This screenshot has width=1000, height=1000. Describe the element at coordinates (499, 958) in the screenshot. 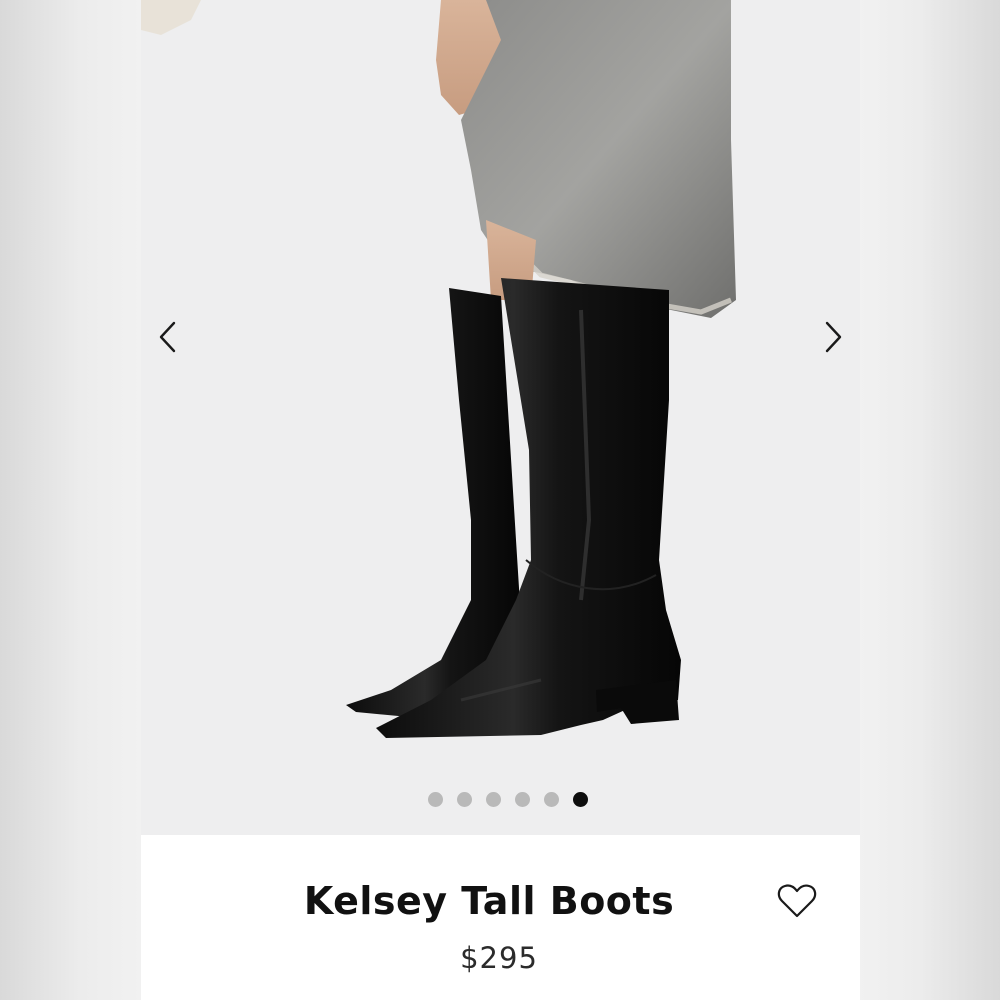

I see `product-price: $295` at that location.